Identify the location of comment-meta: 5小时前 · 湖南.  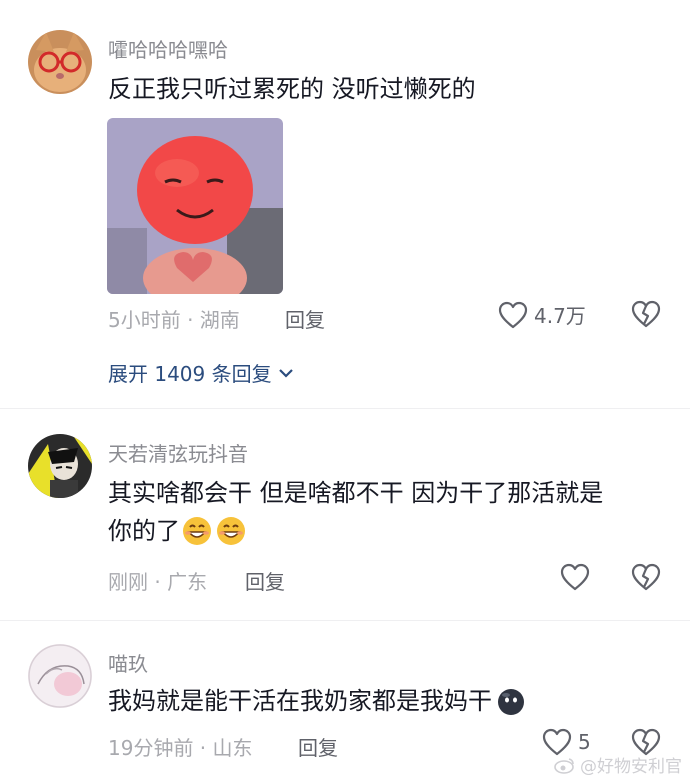
(174, 320).